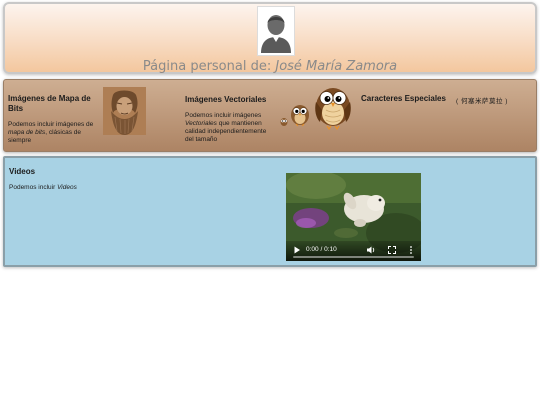  What do you see at coordinates (67, 187) in the screenshot?
I see `videos-emphasis: Videos` at bounding box center [67, 187].